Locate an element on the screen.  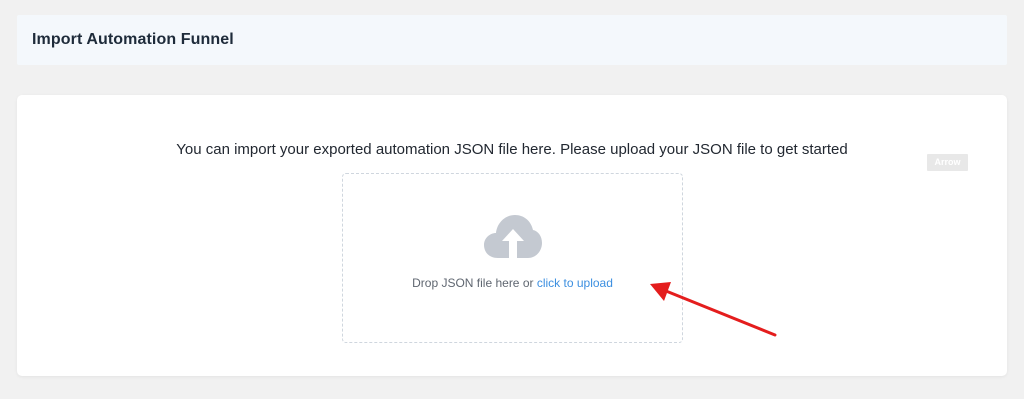
json-dropzone: Drop JSON file here or click to upload is located at coordinates (512, 258).